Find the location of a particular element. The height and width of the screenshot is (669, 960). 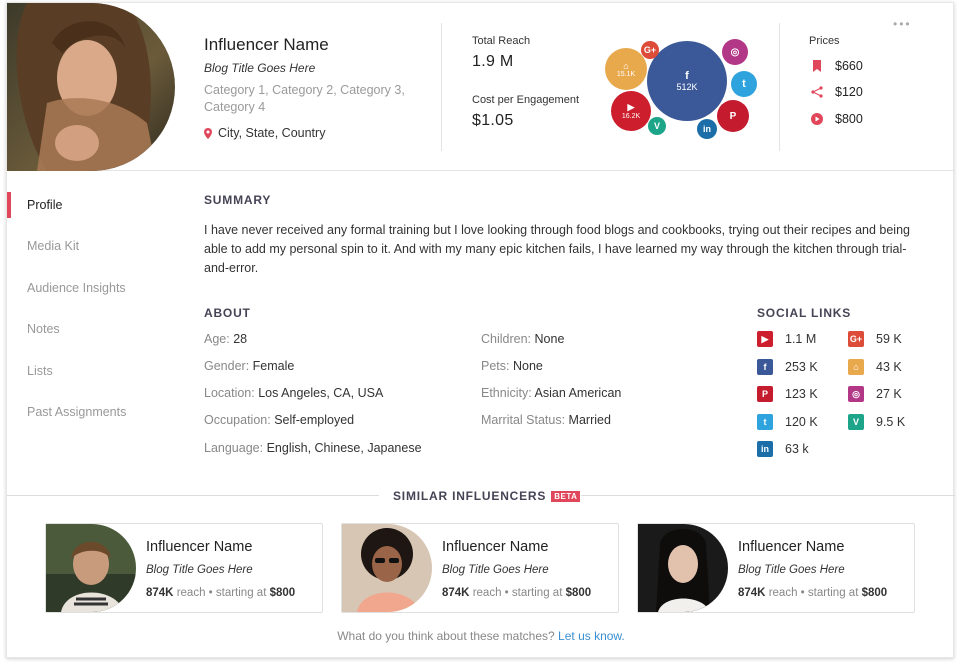

total-reach-label: Total Reach is located at coordinates (501, 41).